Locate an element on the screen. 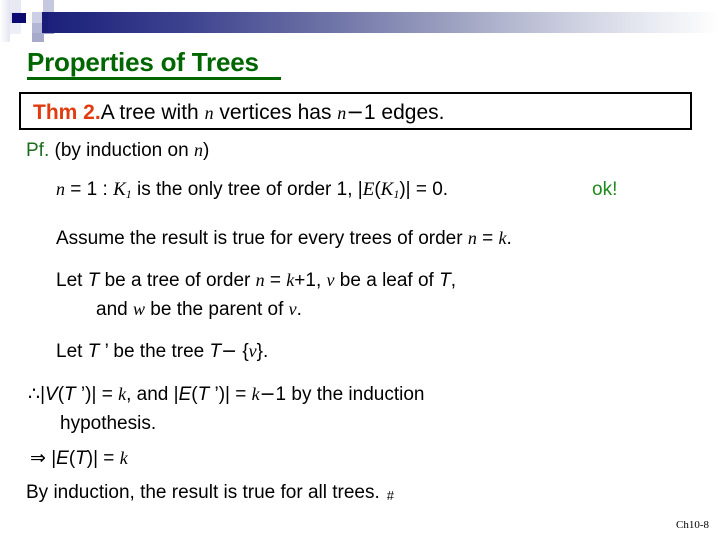 This screenshot has width=720, height=540. base-eq-1: = 1 : is located at coordinates (89, 189).